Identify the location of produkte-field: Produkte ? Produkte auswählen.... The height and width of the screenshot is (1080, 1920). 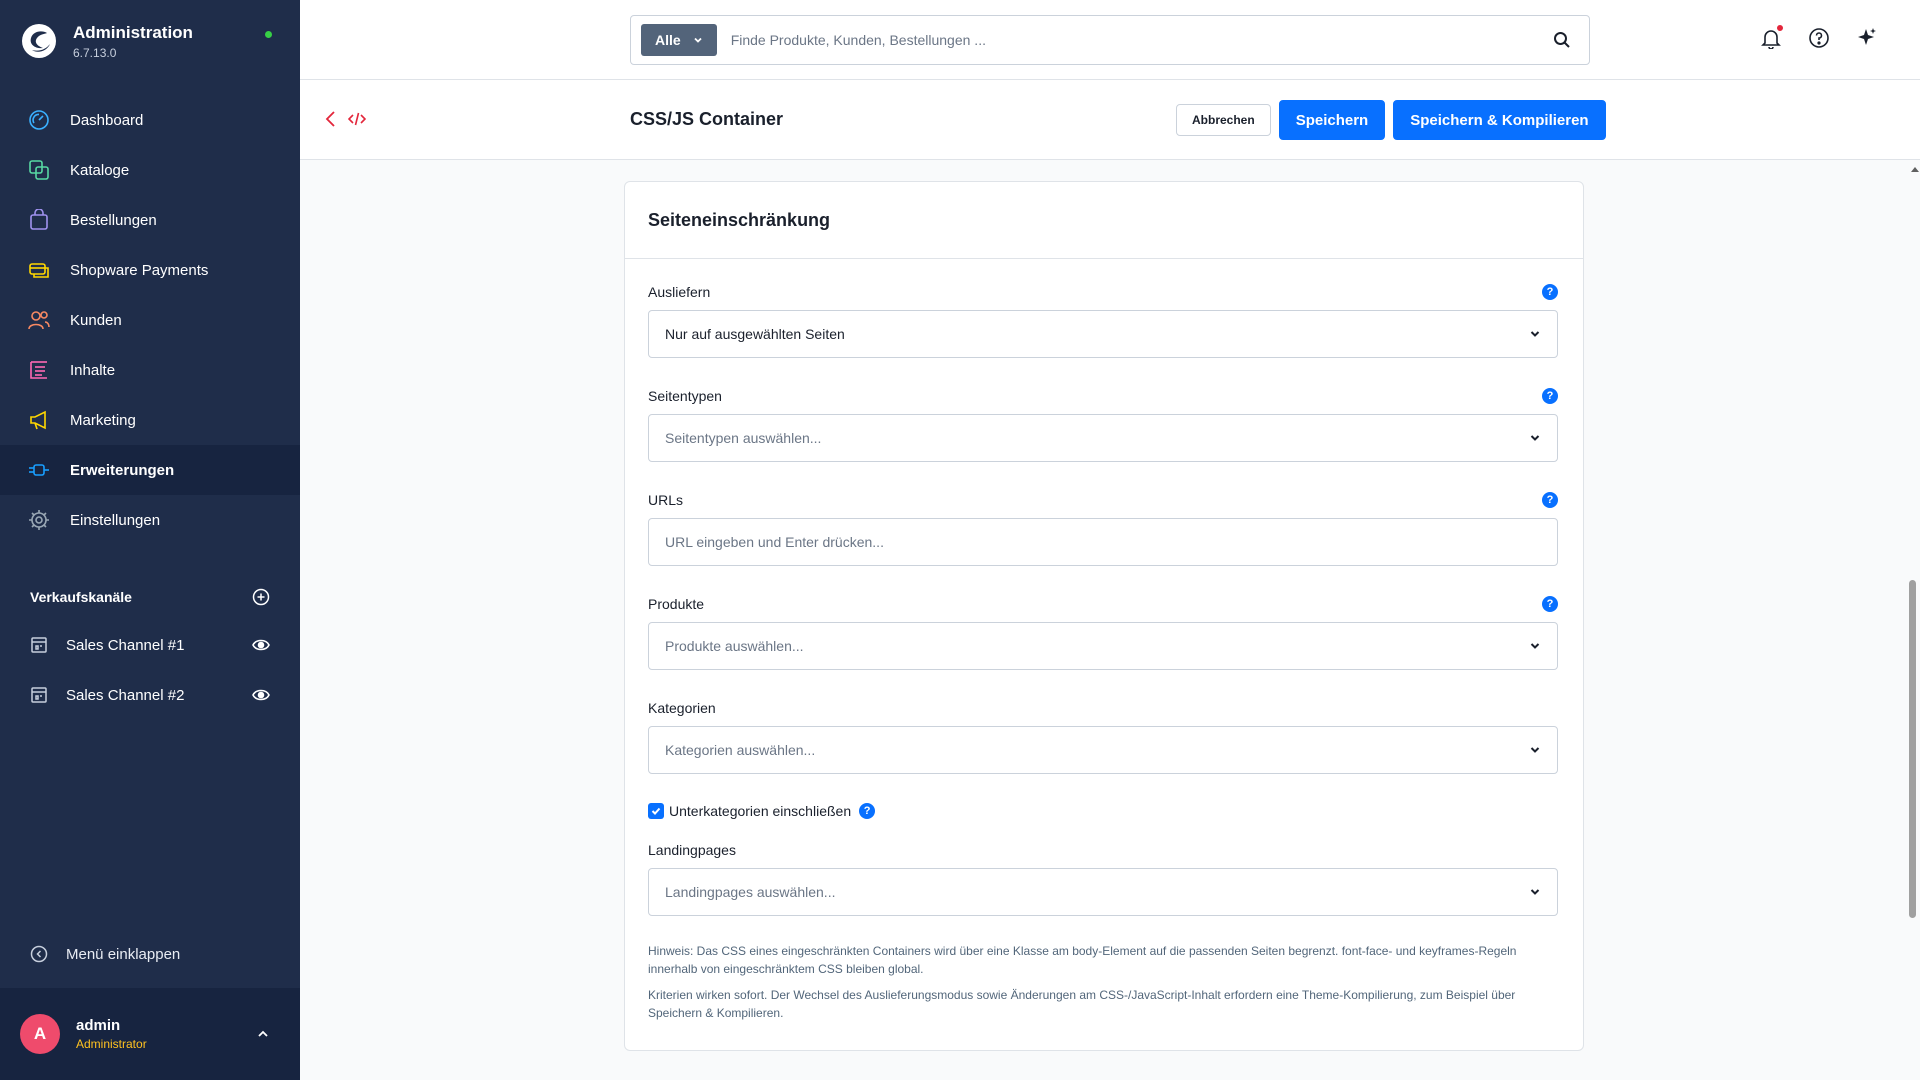
(1103, 632).